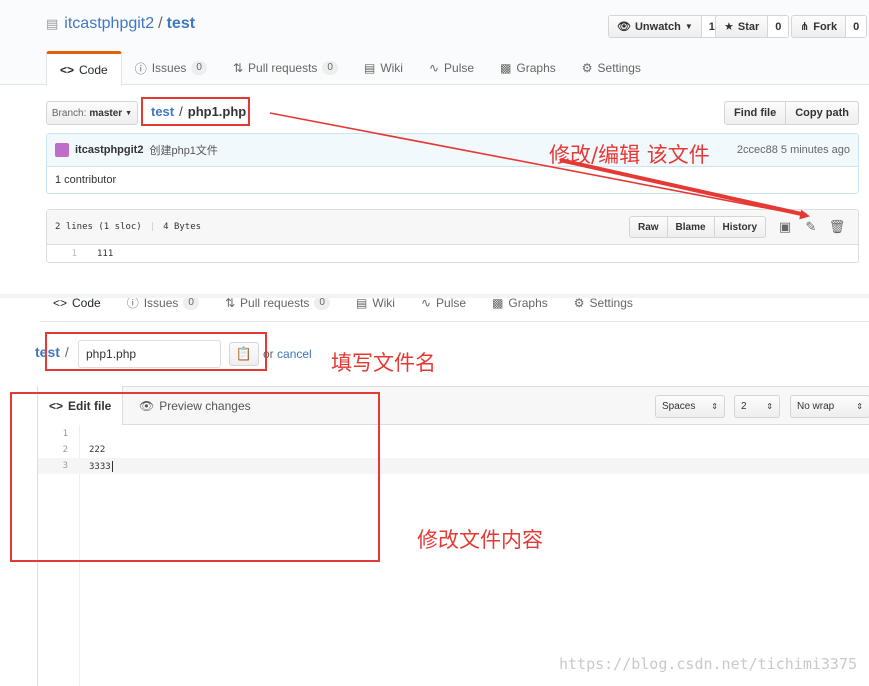  What do you see at coordinates (629, 155) in the screenshot?
I see `annotation-edit-file: 修改/编辑 该文件` at bounding box center [629, 155].